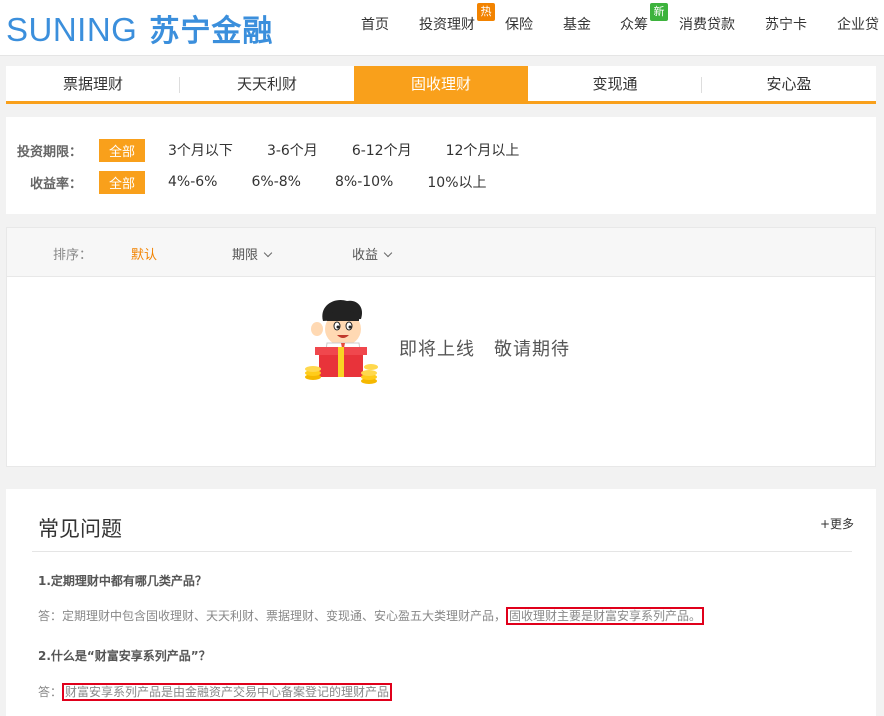  I want to click on faq-answer-2: 答： 财富安享系列产品是由金融资产交易中心备案登记的理财产品, so click(215, 692).